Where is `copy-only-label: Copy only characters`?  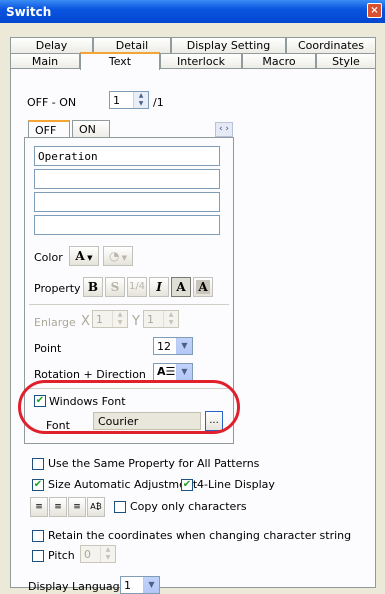
copy-only-label: Copy only characters is located at coordinates (188, 506).